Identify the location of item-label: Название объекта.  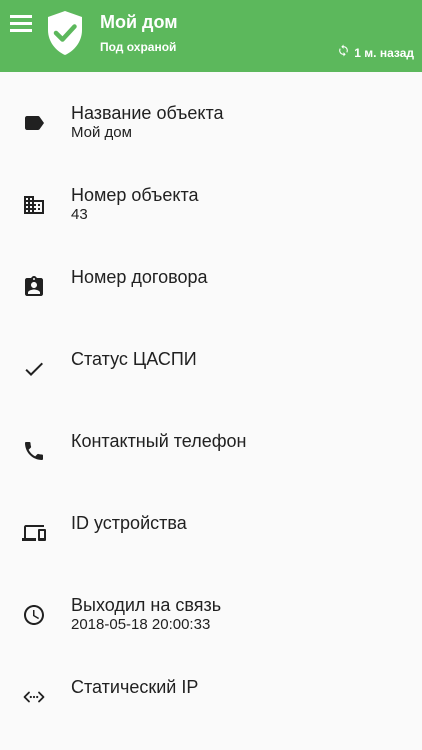
(147, 113).